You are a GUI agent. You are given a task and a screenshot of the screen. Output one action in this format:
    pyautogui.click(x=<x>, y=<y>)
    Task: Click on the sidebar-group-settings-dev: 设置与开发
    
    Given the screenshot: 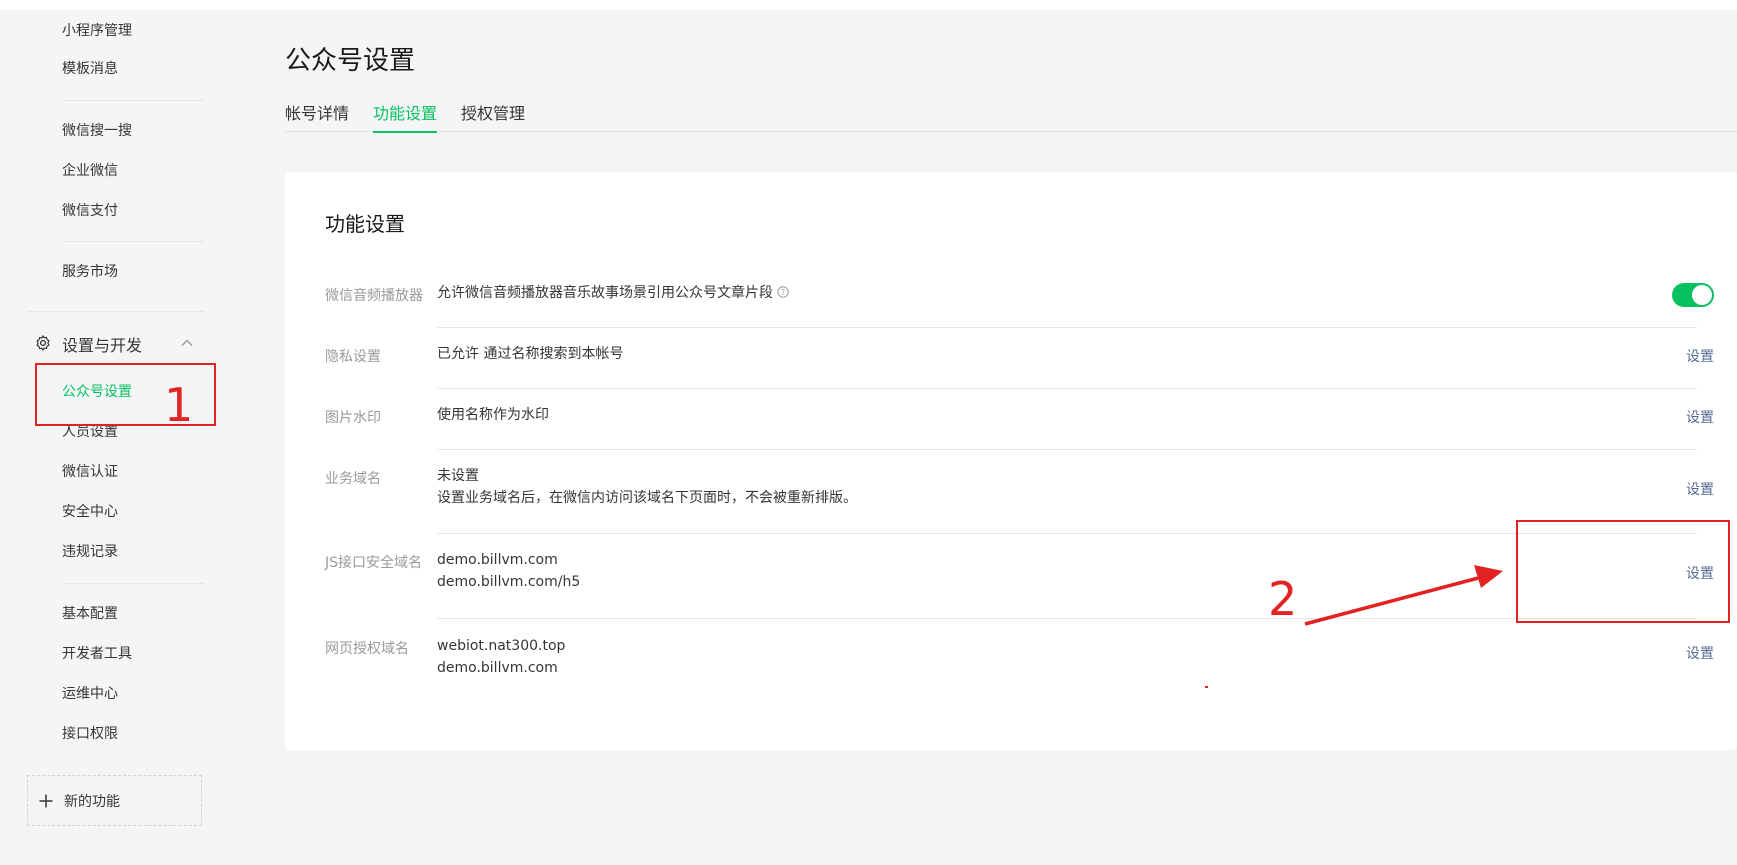 What is the action you would take?
    pyautogui.click(x=119, y=344)
    